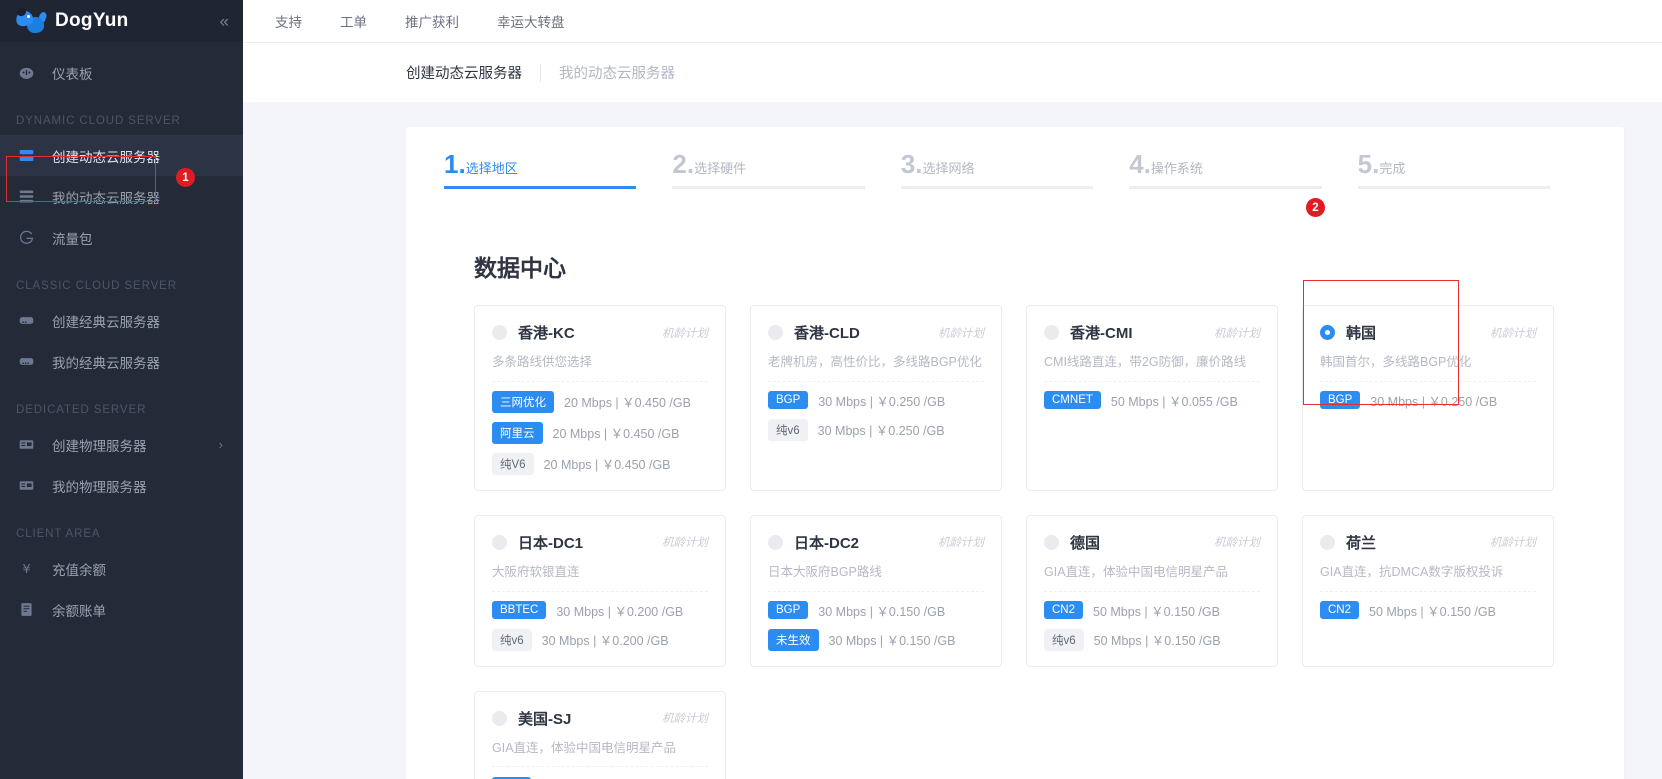 The image size is (1662, 779). I want to click on cloud-create-icon, so click(26, 321).